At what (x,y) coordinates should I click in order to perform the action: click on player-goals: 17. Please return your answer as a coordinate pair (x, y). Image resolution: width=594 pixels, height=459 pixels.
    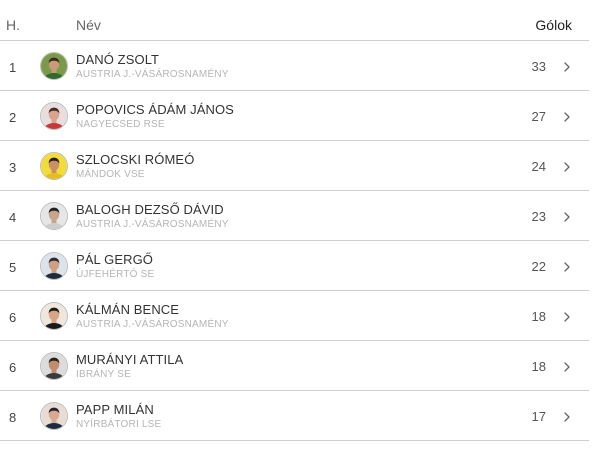
    Looking at the image, I should click on (538, 416).